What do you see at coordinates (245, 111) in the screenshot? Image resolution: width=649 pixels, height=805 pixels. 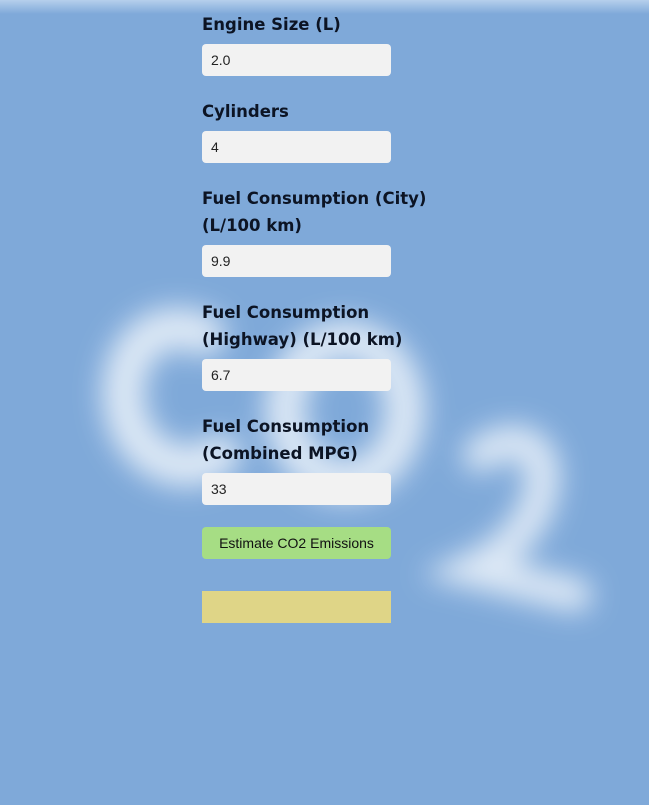 I see `cylinders-label: Cylinders` at bounding box center [245, 111].